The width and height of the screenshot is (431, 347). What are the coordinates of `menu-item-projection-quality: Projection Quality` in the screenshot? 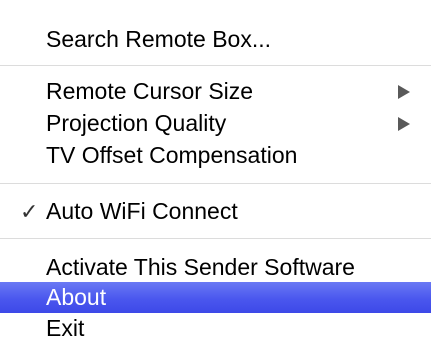 It's located at (215, 123).